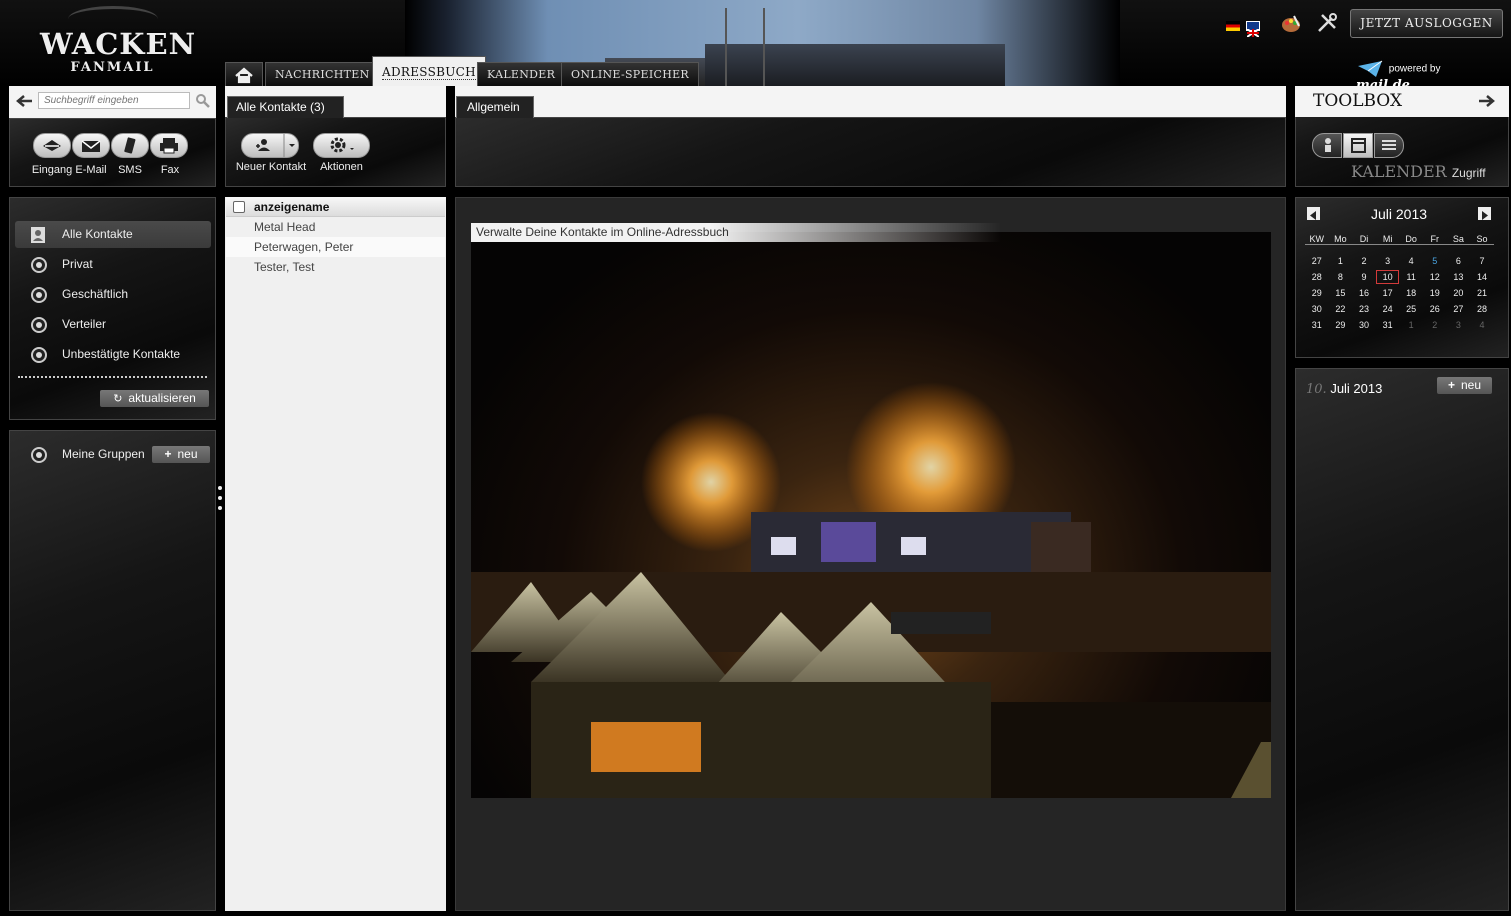 This screenshot has width=1511, height=916. Describe the element at coordinates (1411, 309) in the screenshot. I see `calendar-day: 25` at that location.